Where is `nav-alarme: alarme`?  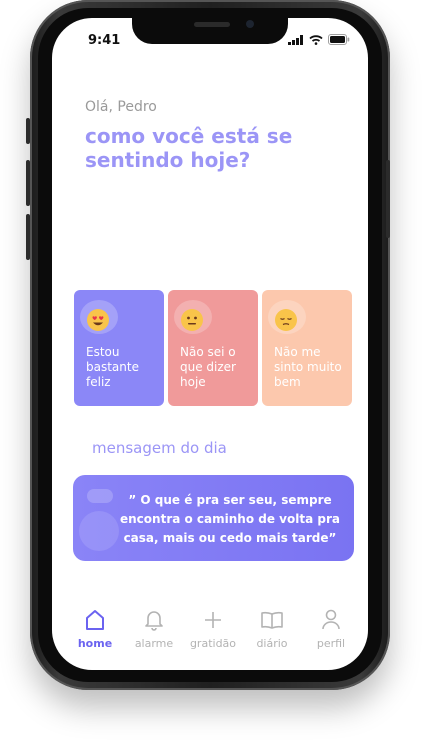 nav-alarme: alarme is located at coordinates (154, 629).